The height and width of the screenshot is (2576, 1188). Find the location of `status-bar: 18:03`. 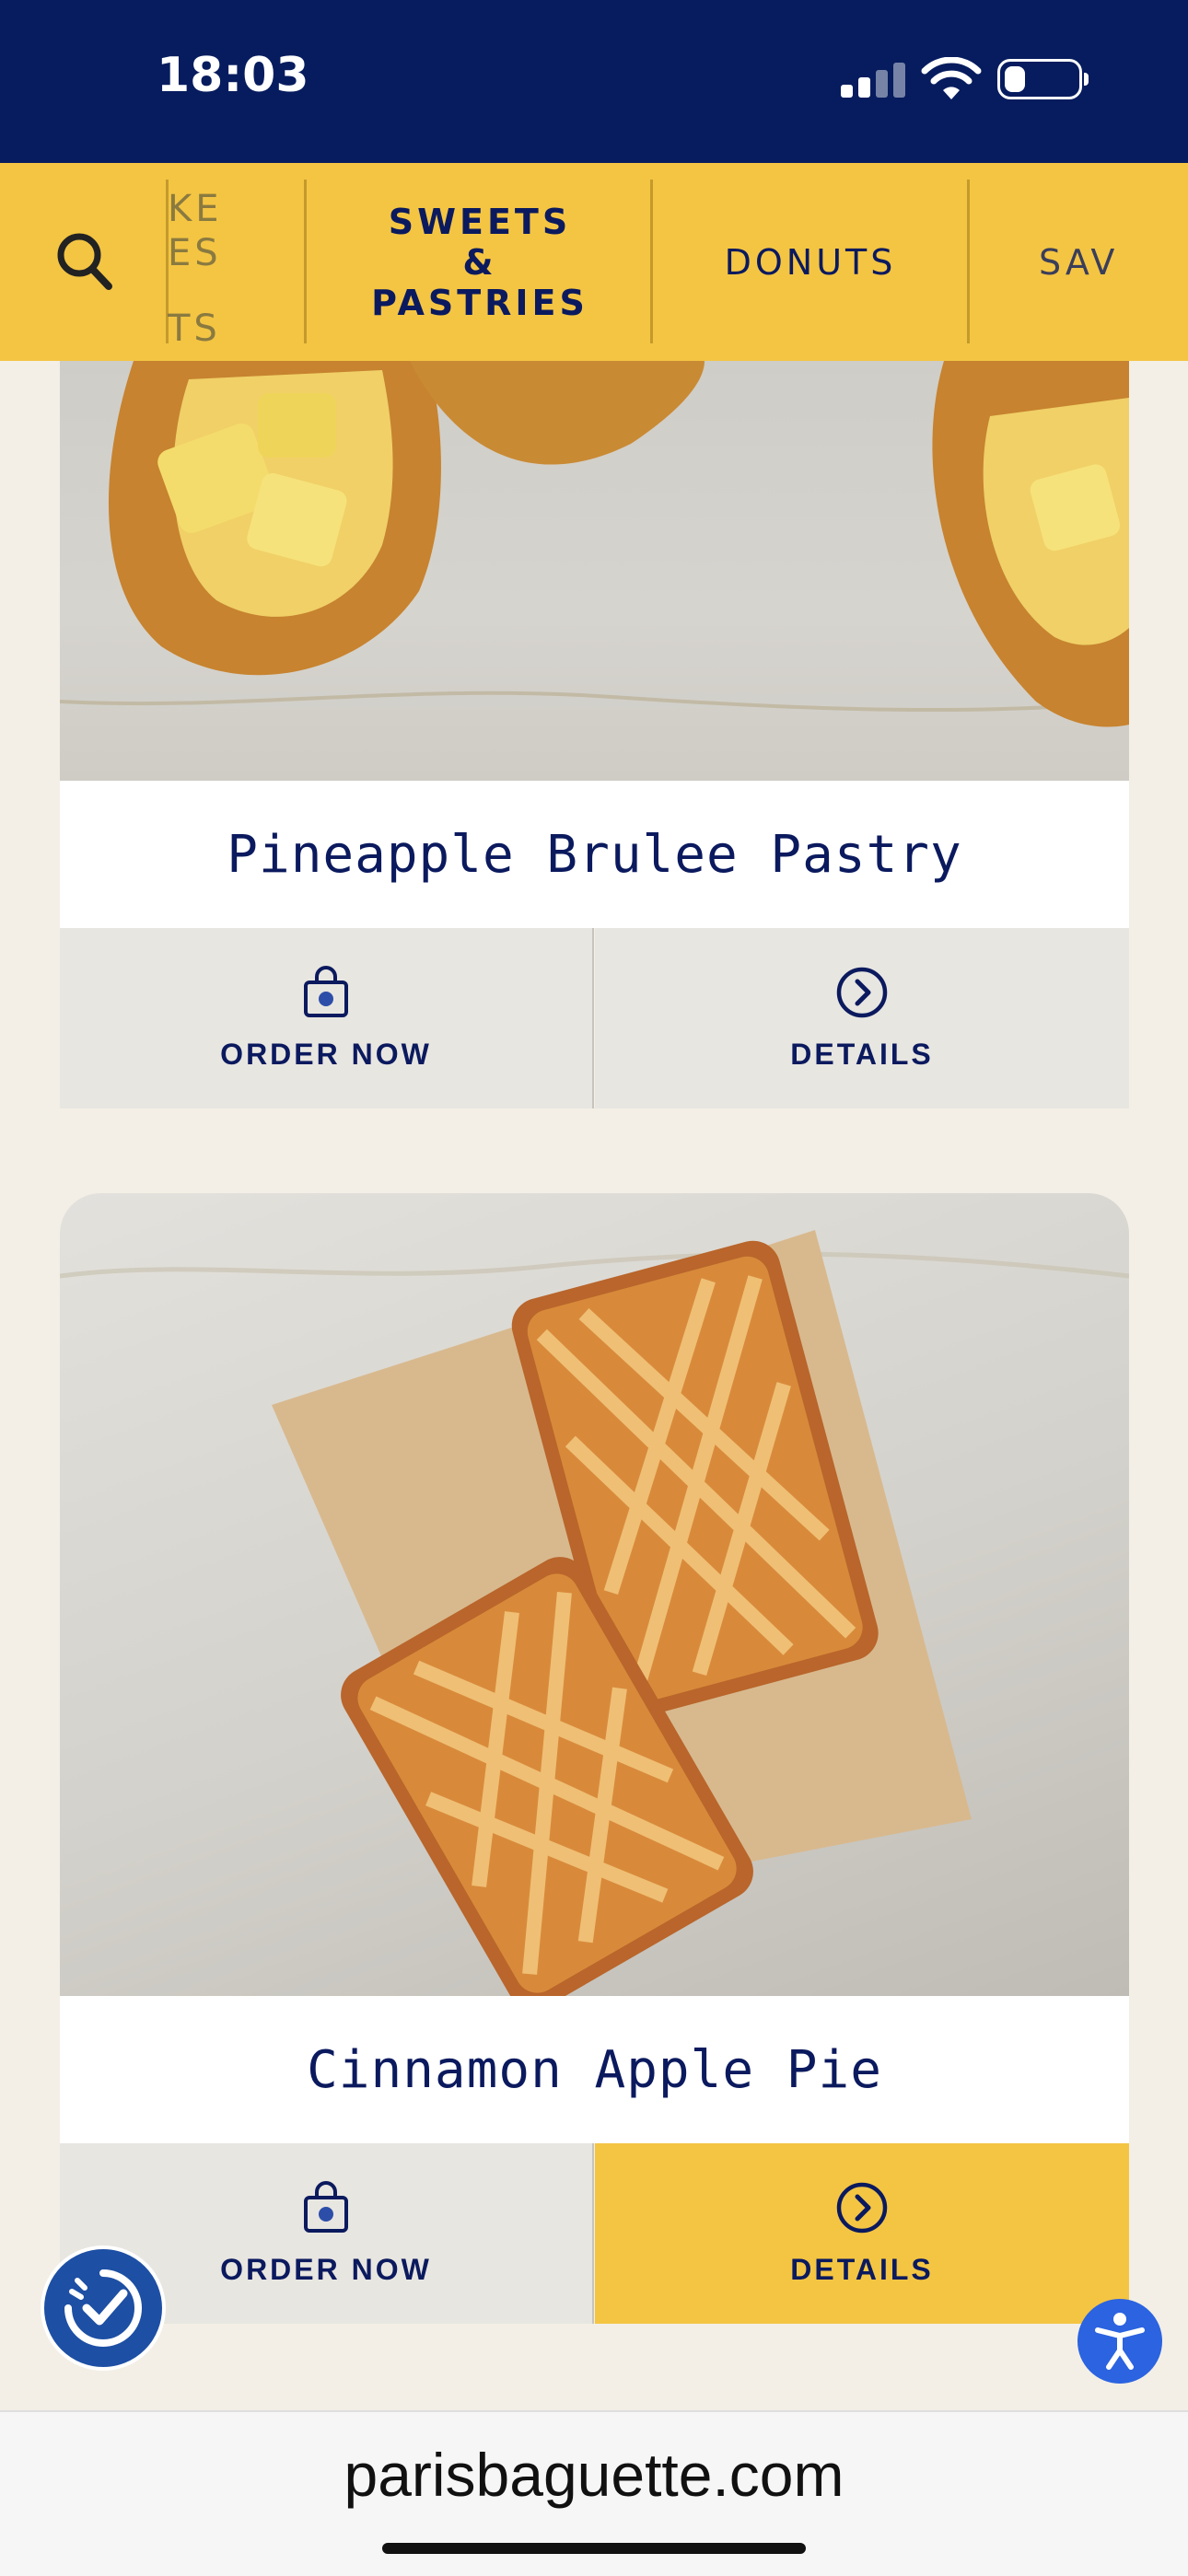

status-bar: 18:03 is located at coordinates (594, 81).